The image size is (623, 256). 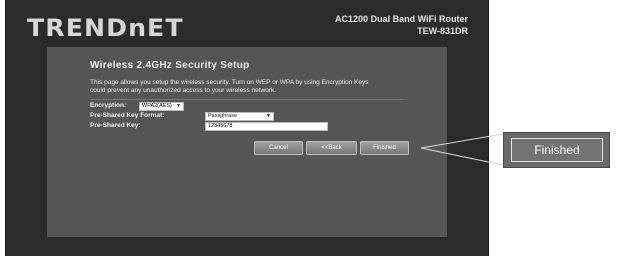 I want to click on finished-callout: Finished, so click(x=556, y=150).